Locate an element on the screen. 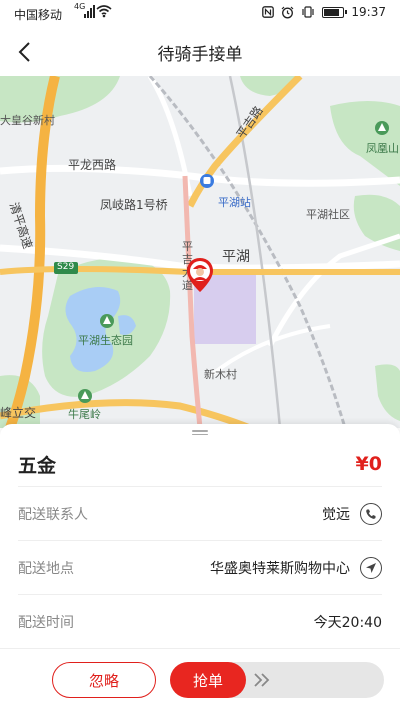 The image size is (400, 710). navigate-icon is located at coordinates (371, 567).